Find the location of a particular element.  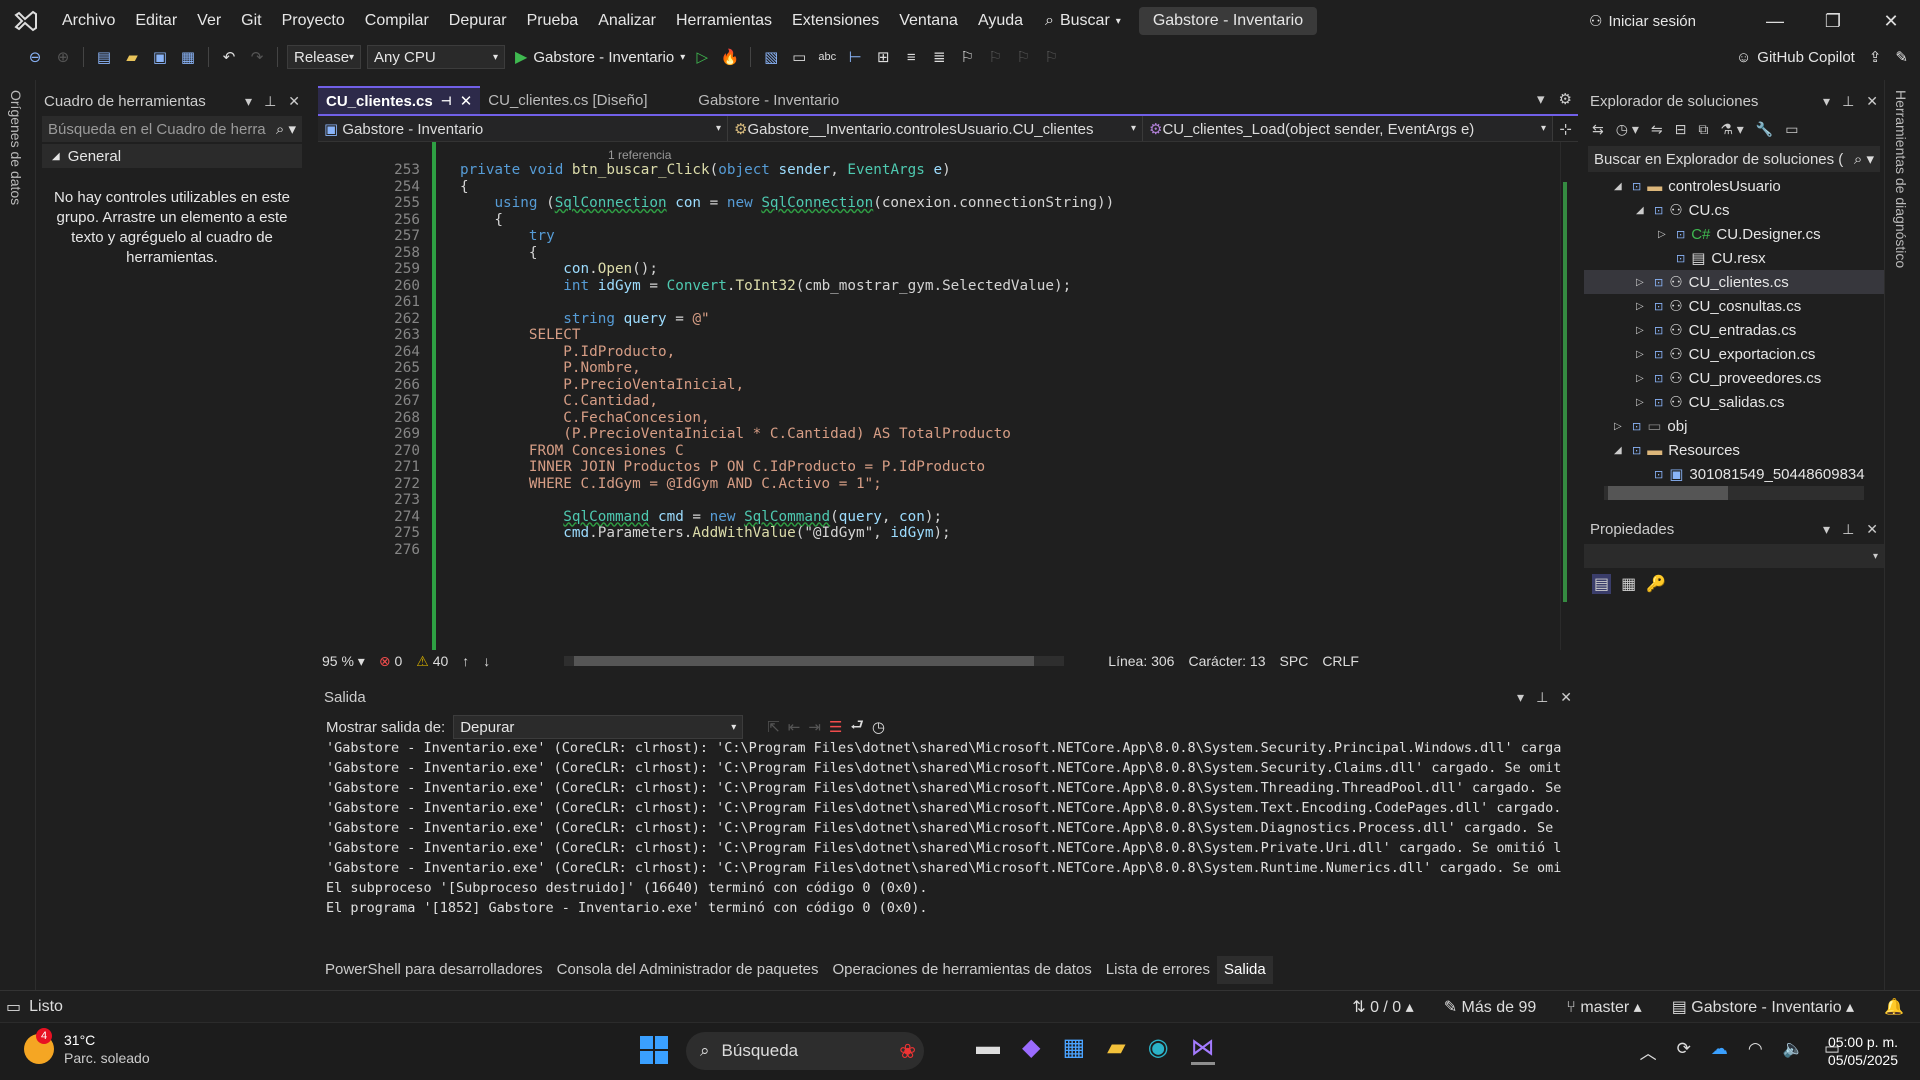

save-icon: ▣ is located at coordinates (160, 57).